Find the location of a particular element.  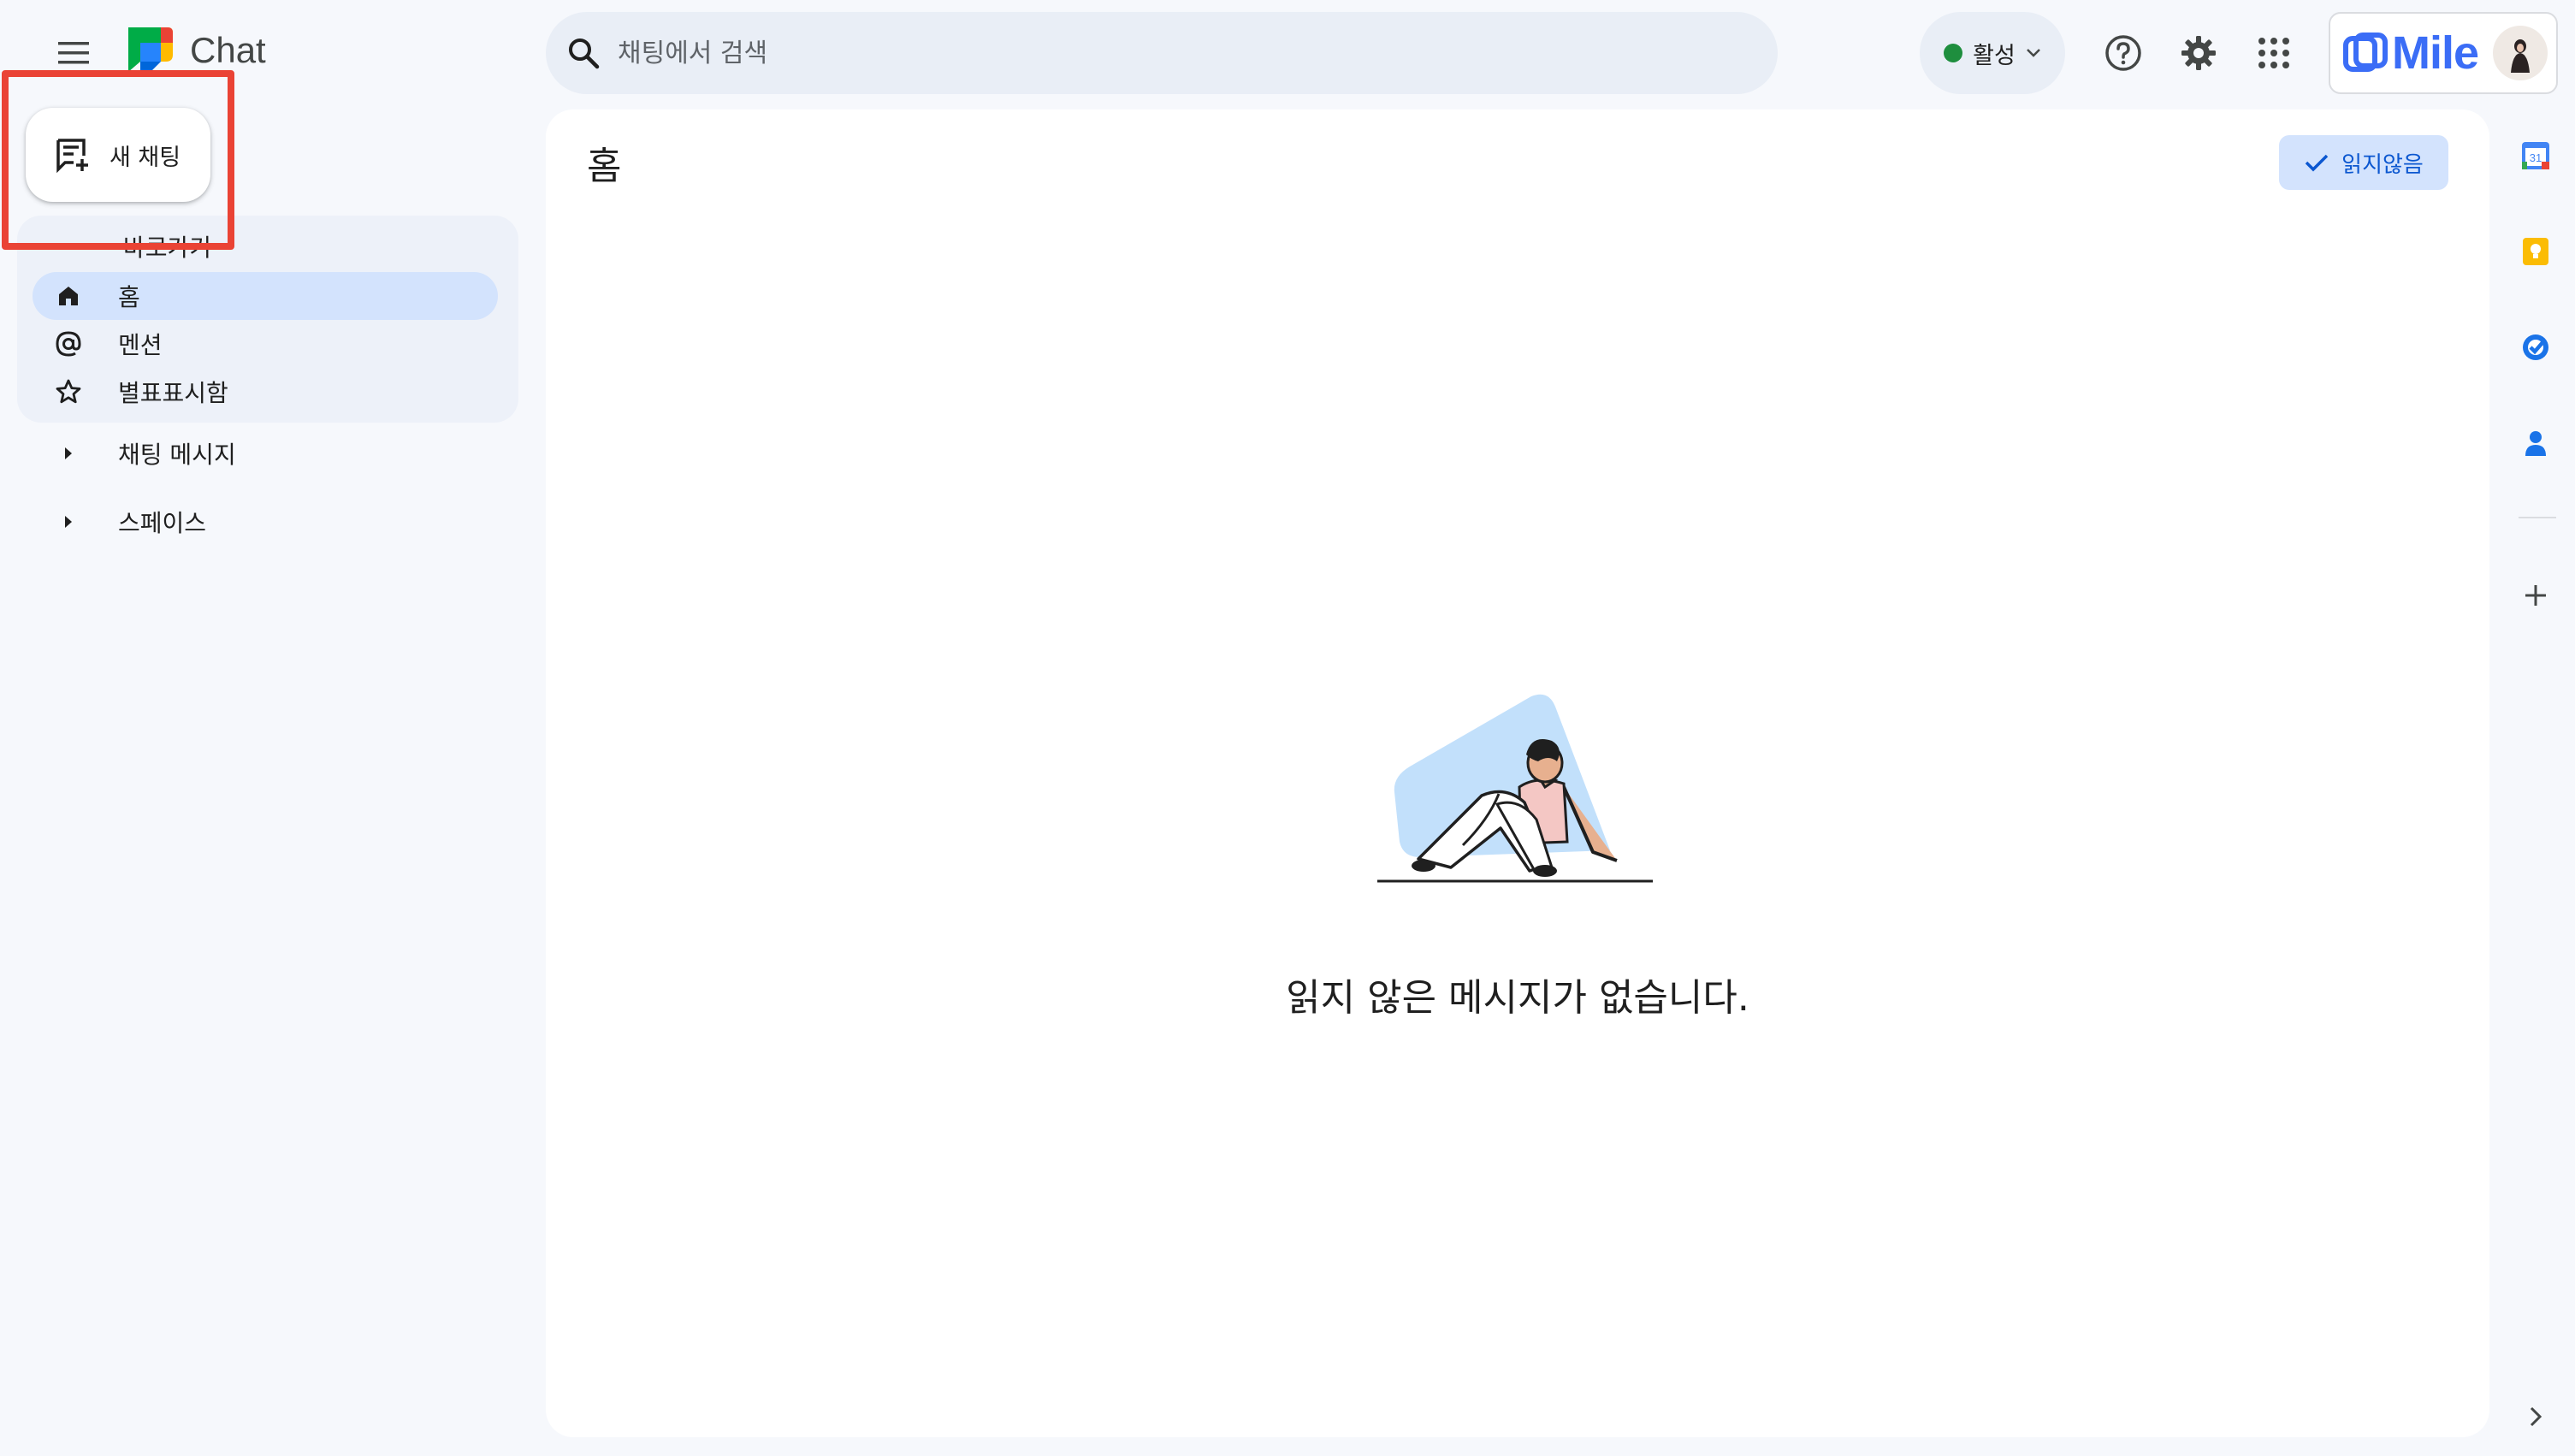

status-label: 활성 is located at coordinates (1995, 55).